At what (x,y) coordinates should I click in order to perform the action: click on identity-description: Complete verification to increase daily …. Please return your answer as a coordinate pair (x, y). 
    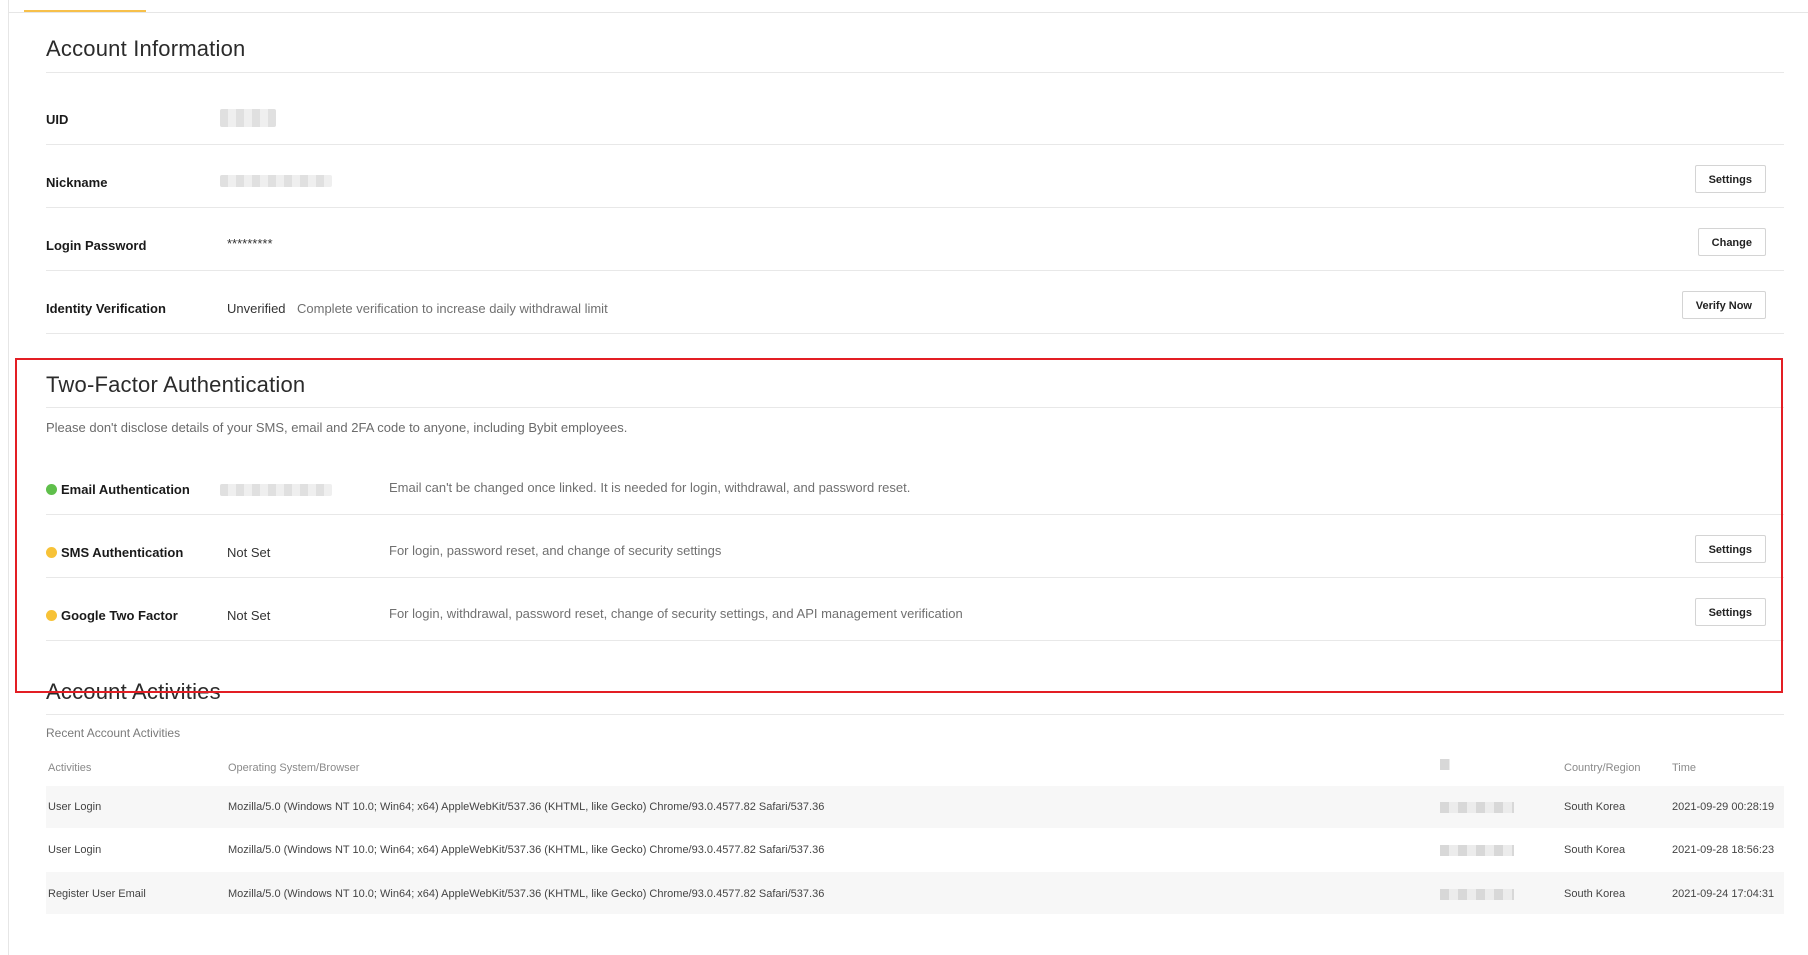
    Looking at the image, I should click on (452, 308).